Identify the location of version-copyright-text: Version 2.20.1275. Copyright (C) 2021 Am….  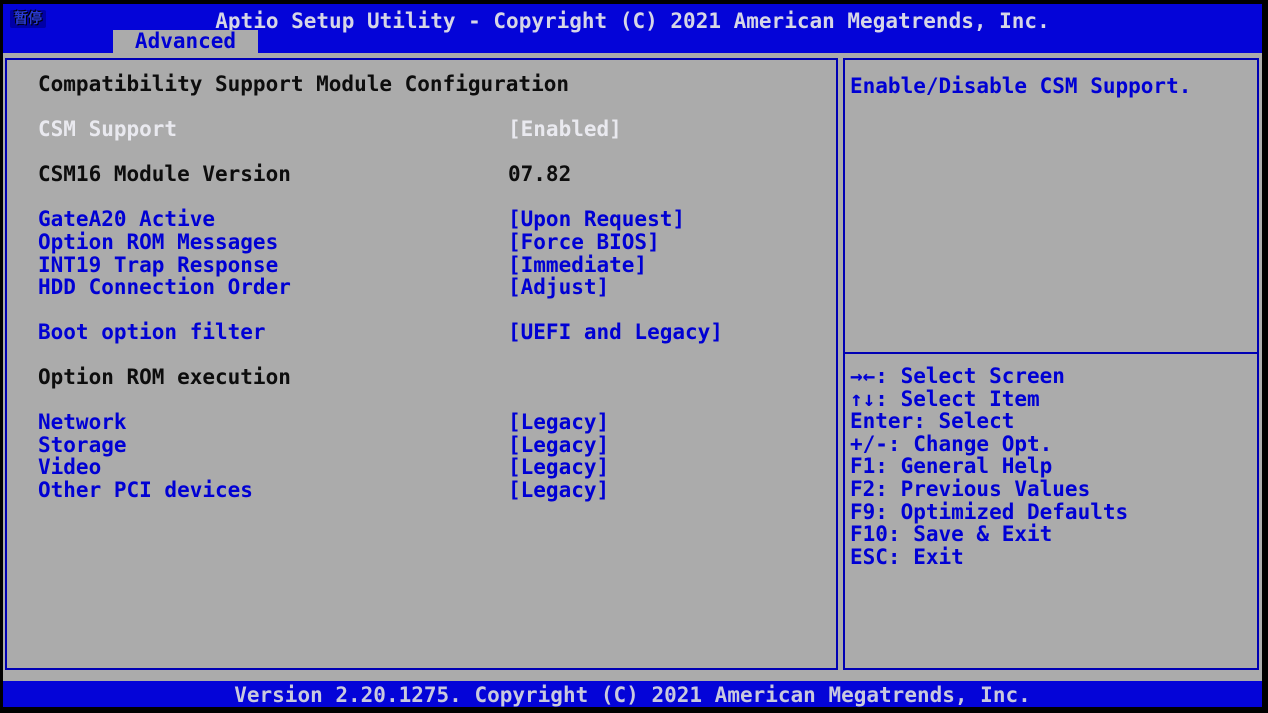
(632, 695).